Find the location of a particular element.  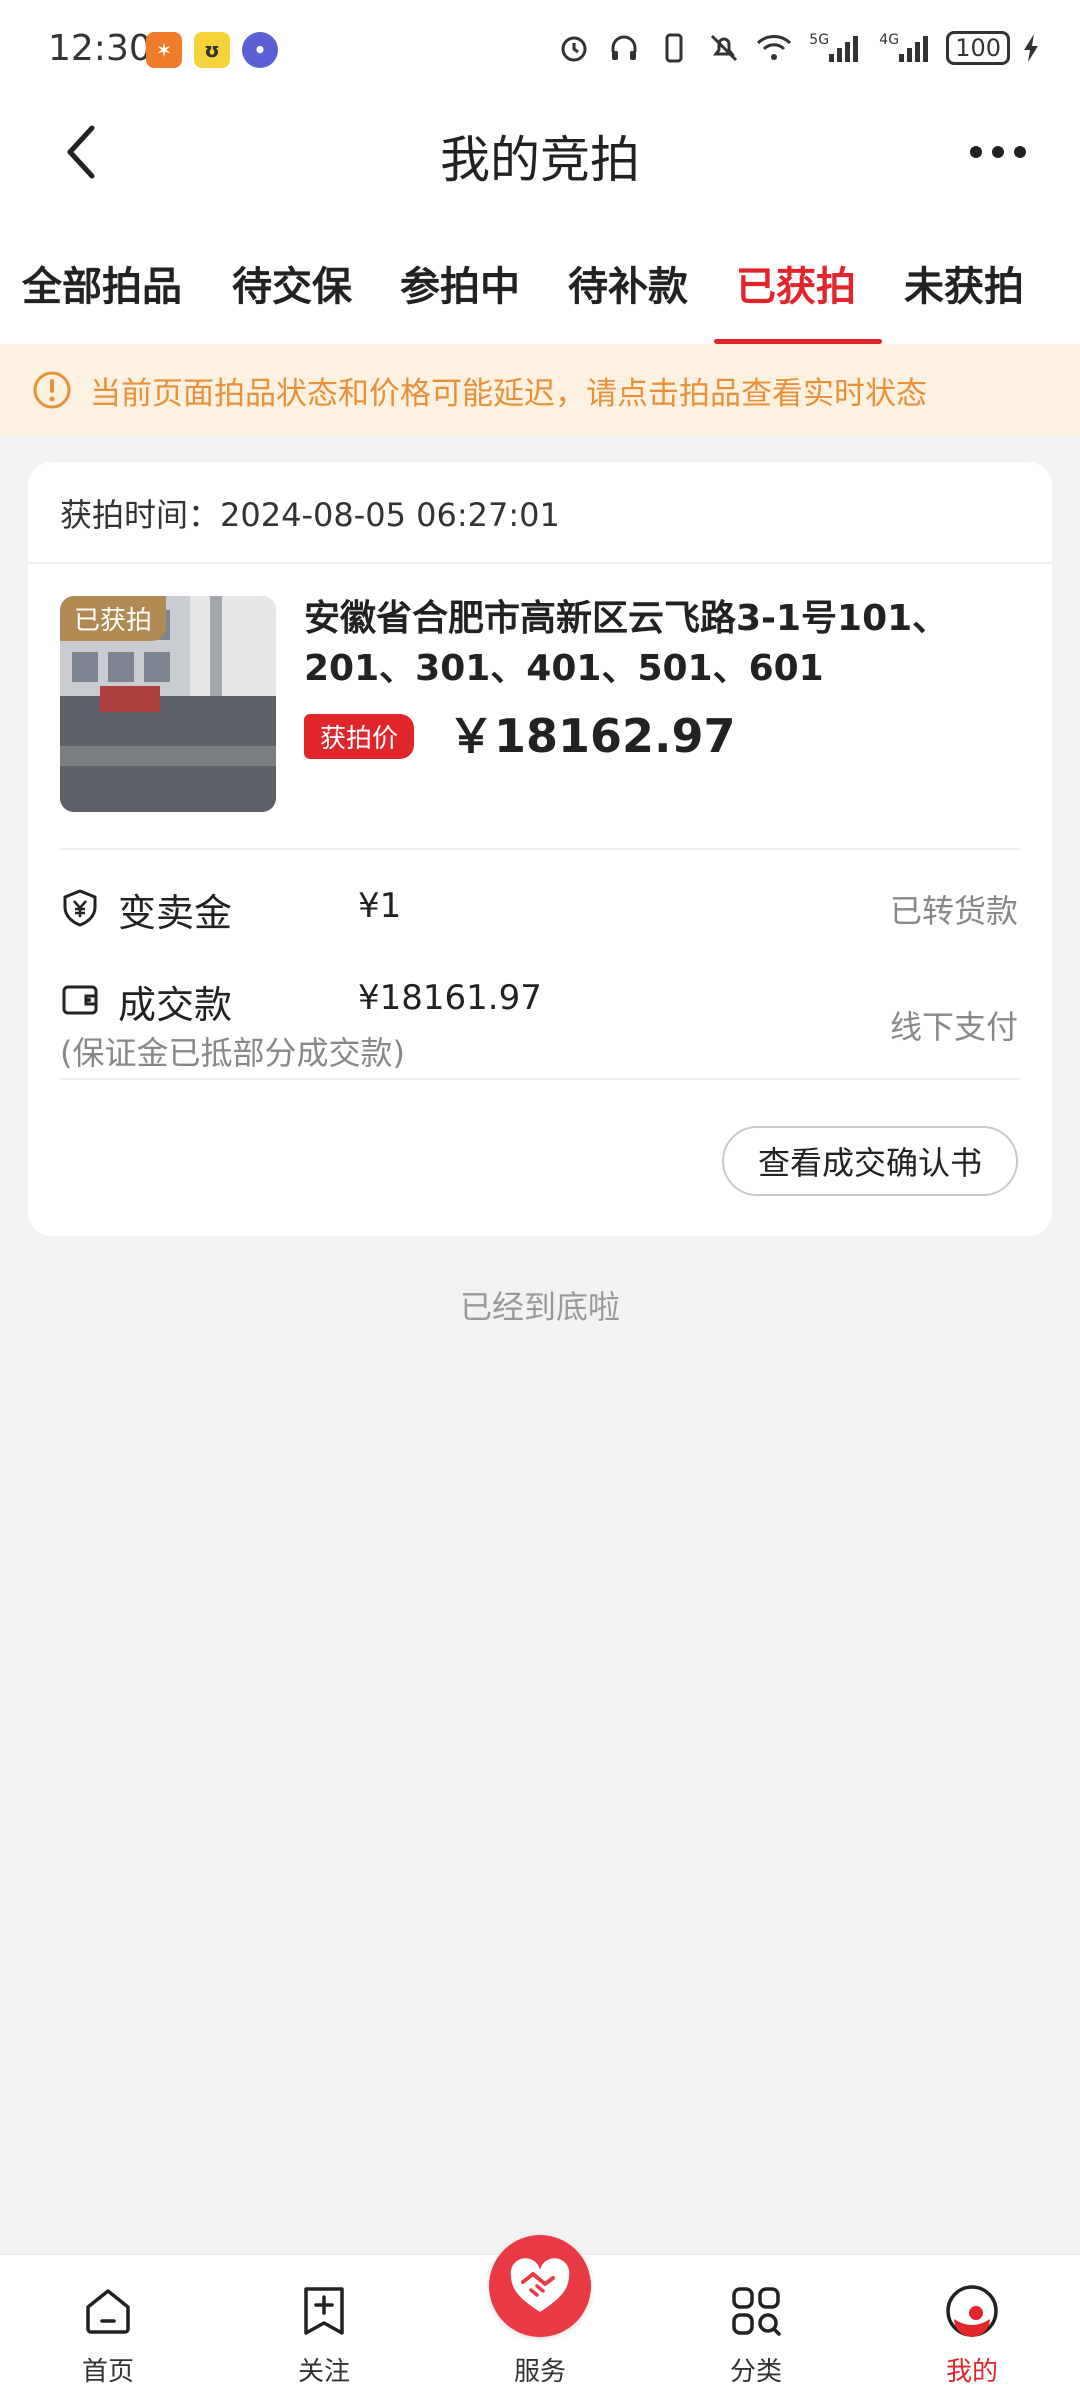

wallet-icon is located at coordinates (80, 1000).